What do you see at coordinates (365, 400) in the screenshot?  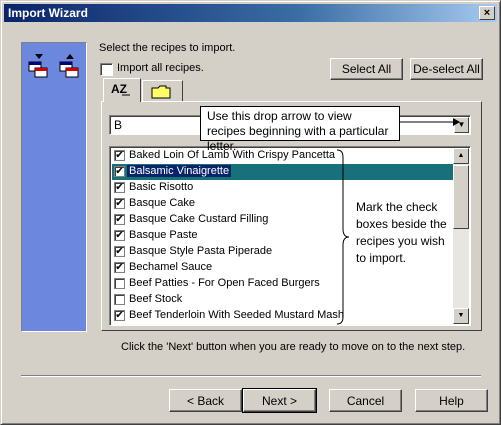 I see `cancel-button: Cancel` at bounding box center [365, 400].